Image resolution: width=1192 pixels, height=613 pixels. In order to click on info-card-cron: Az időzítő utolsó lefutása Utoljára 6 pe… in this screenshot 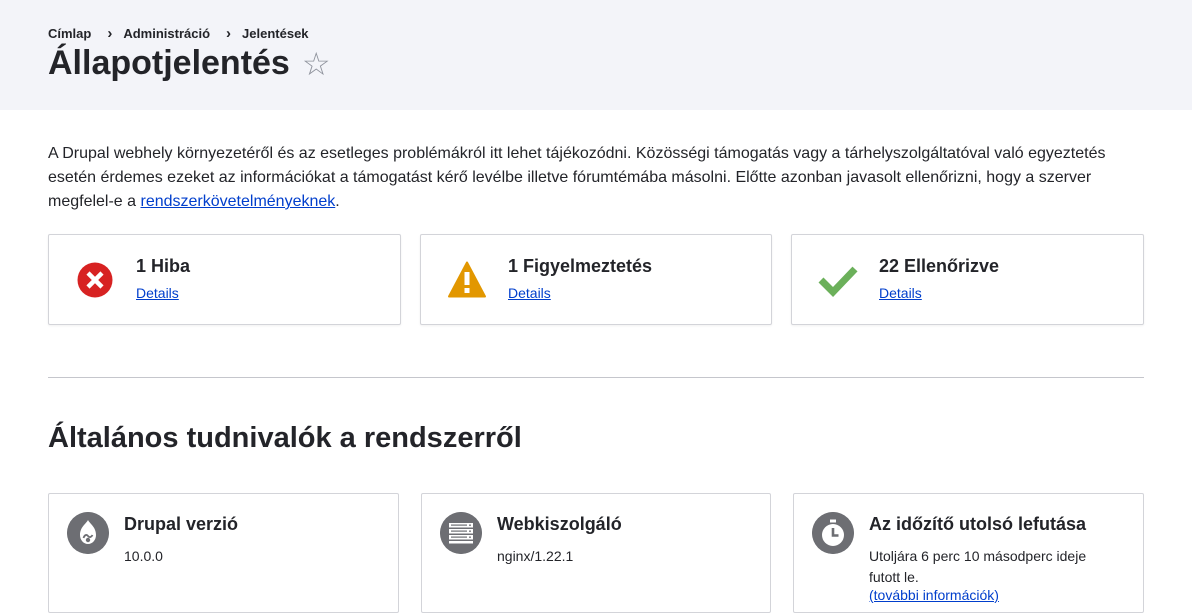, I will do `click(968, 553)`.